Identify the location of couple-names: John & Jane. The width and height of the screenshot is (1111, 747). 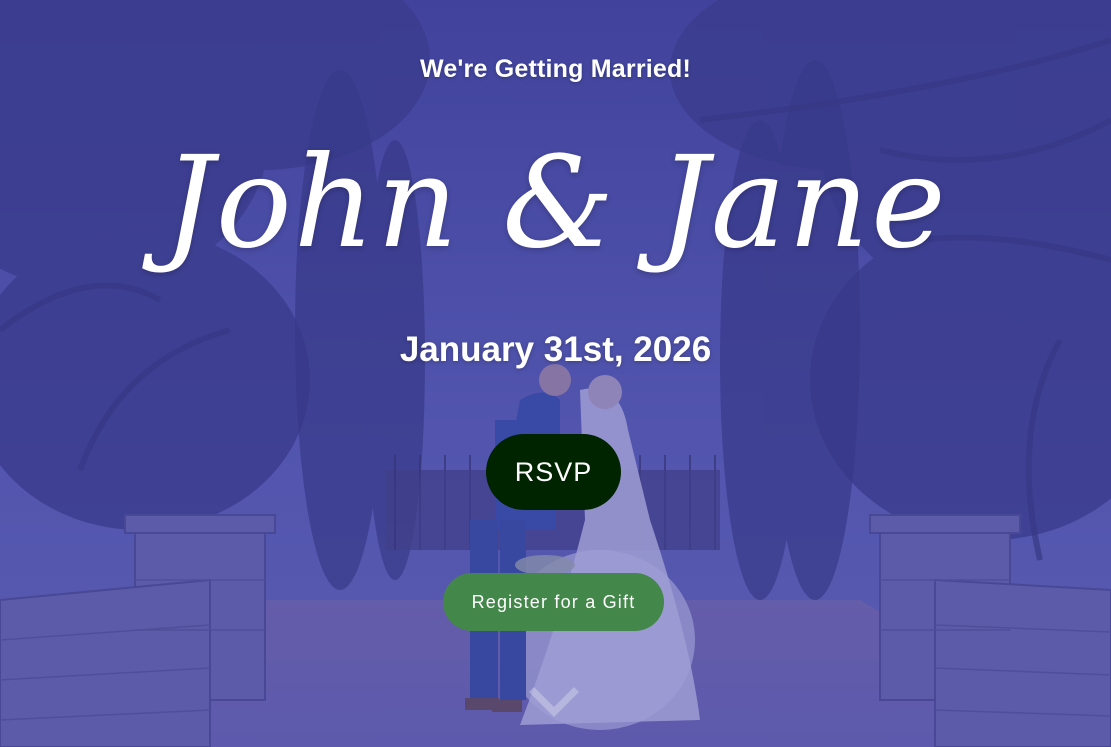
(555, 202).